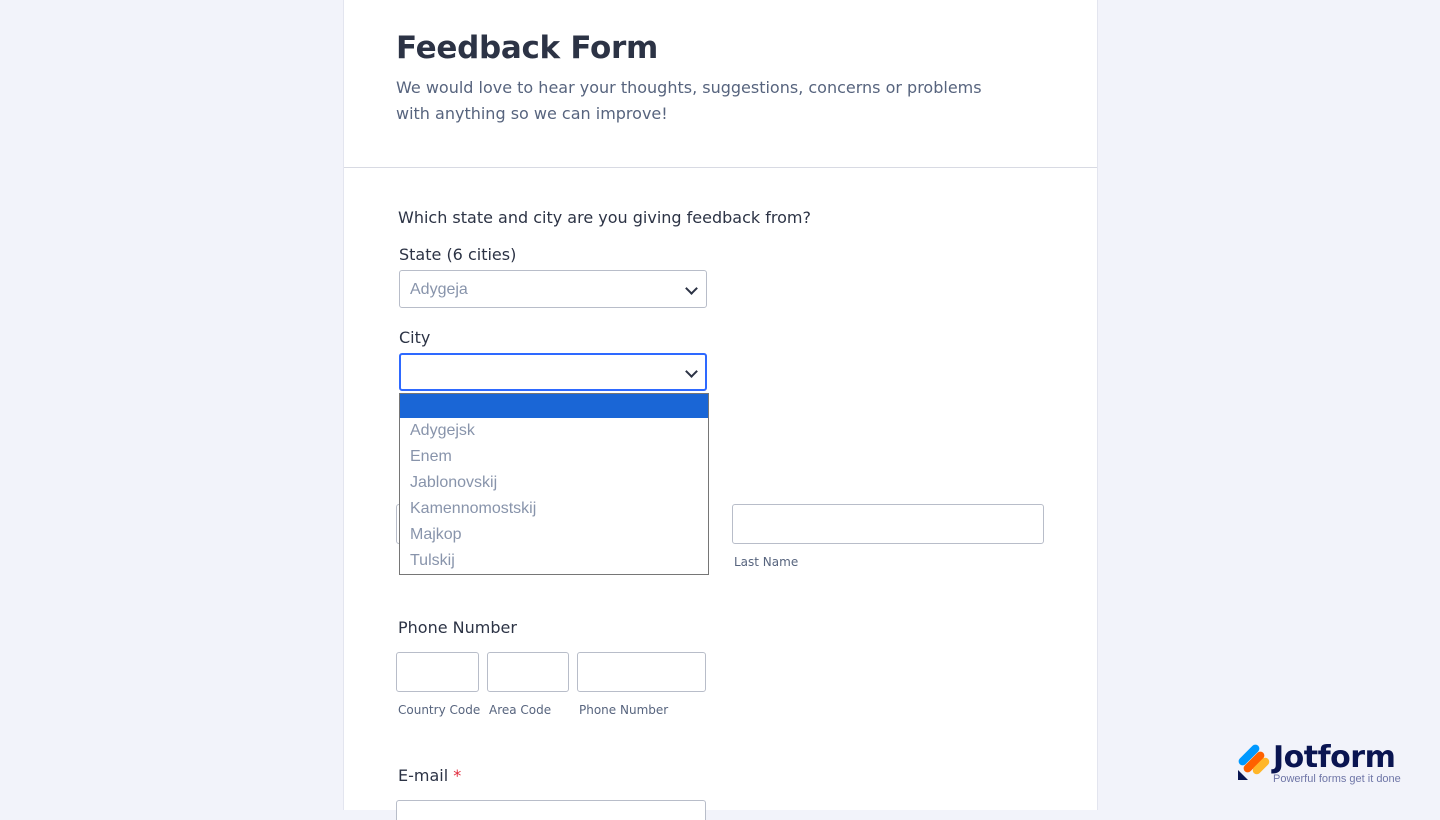 The image size is (1440, 820). Describe the element at coordinates (423, 775) in the screenshot. I see `email-label-text: E-mail` at that location.